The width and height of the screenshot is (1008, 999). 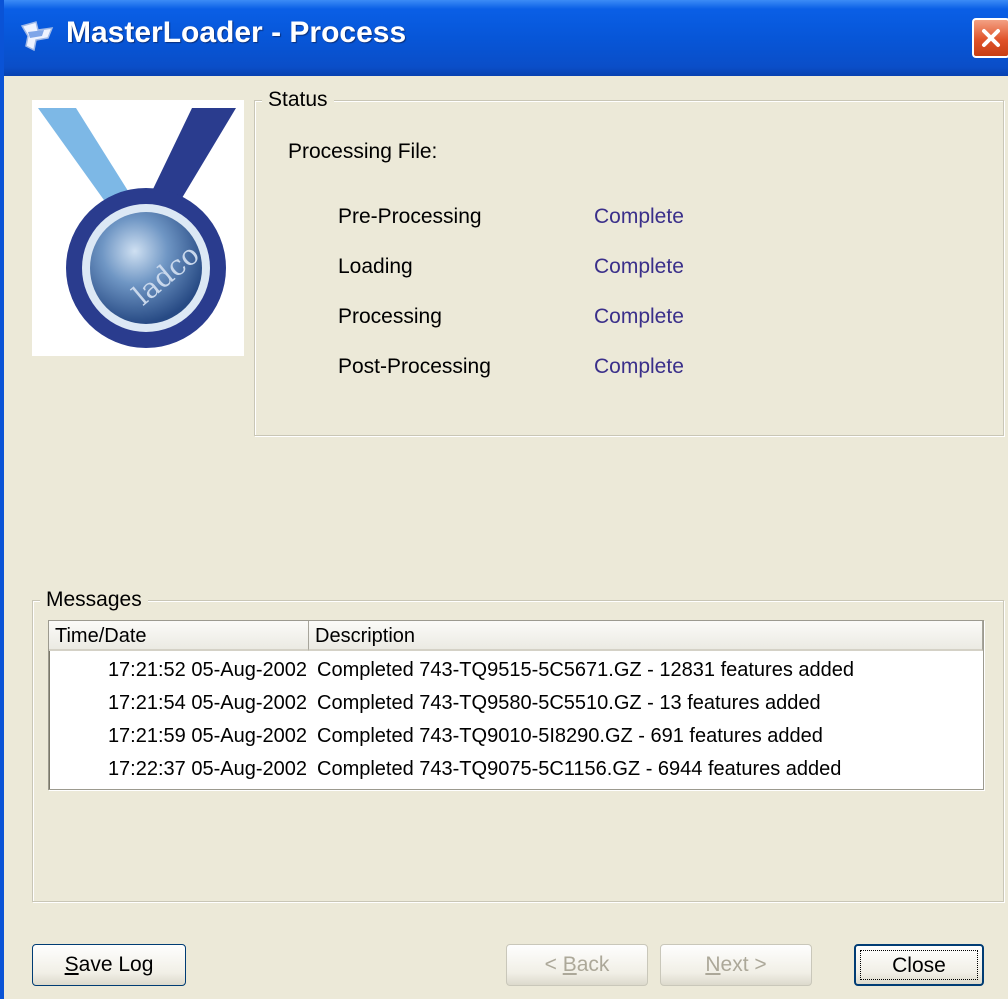 I want to click on next-button: Next >, so click(x=736, y=965).